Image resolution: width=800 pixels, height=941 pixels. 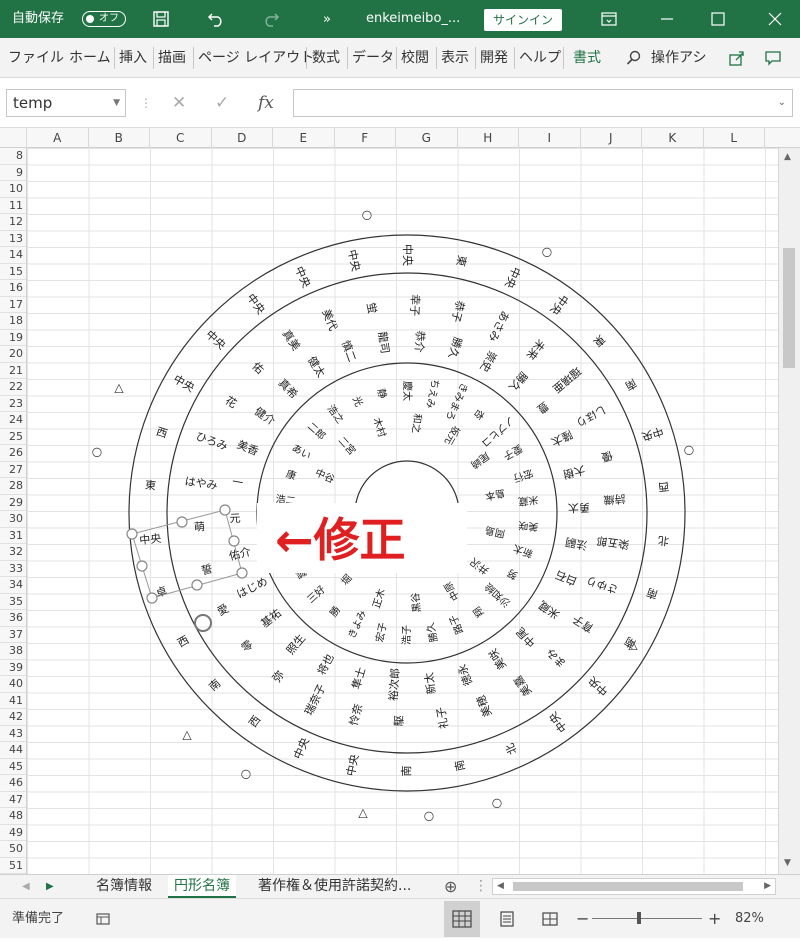 I want to click on tab-formulas: 数式, so click(x=326, y=58).